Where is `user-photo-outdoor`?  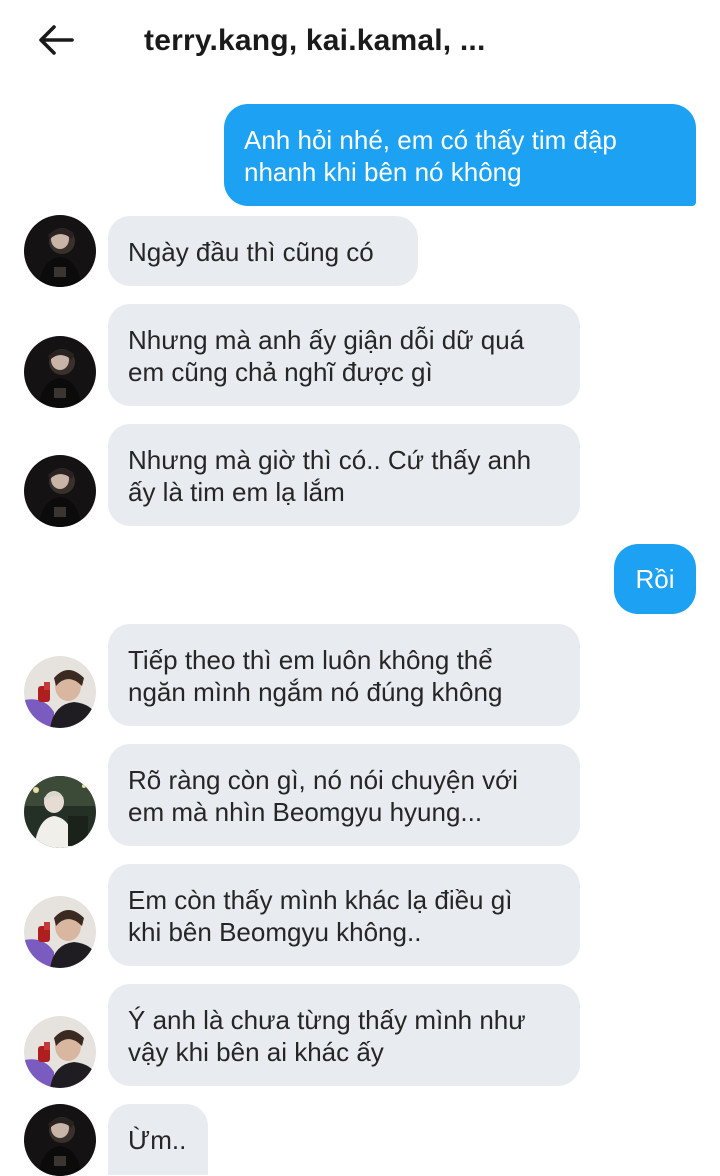 user-photo-outdoor is located at coordinates (60, 812).